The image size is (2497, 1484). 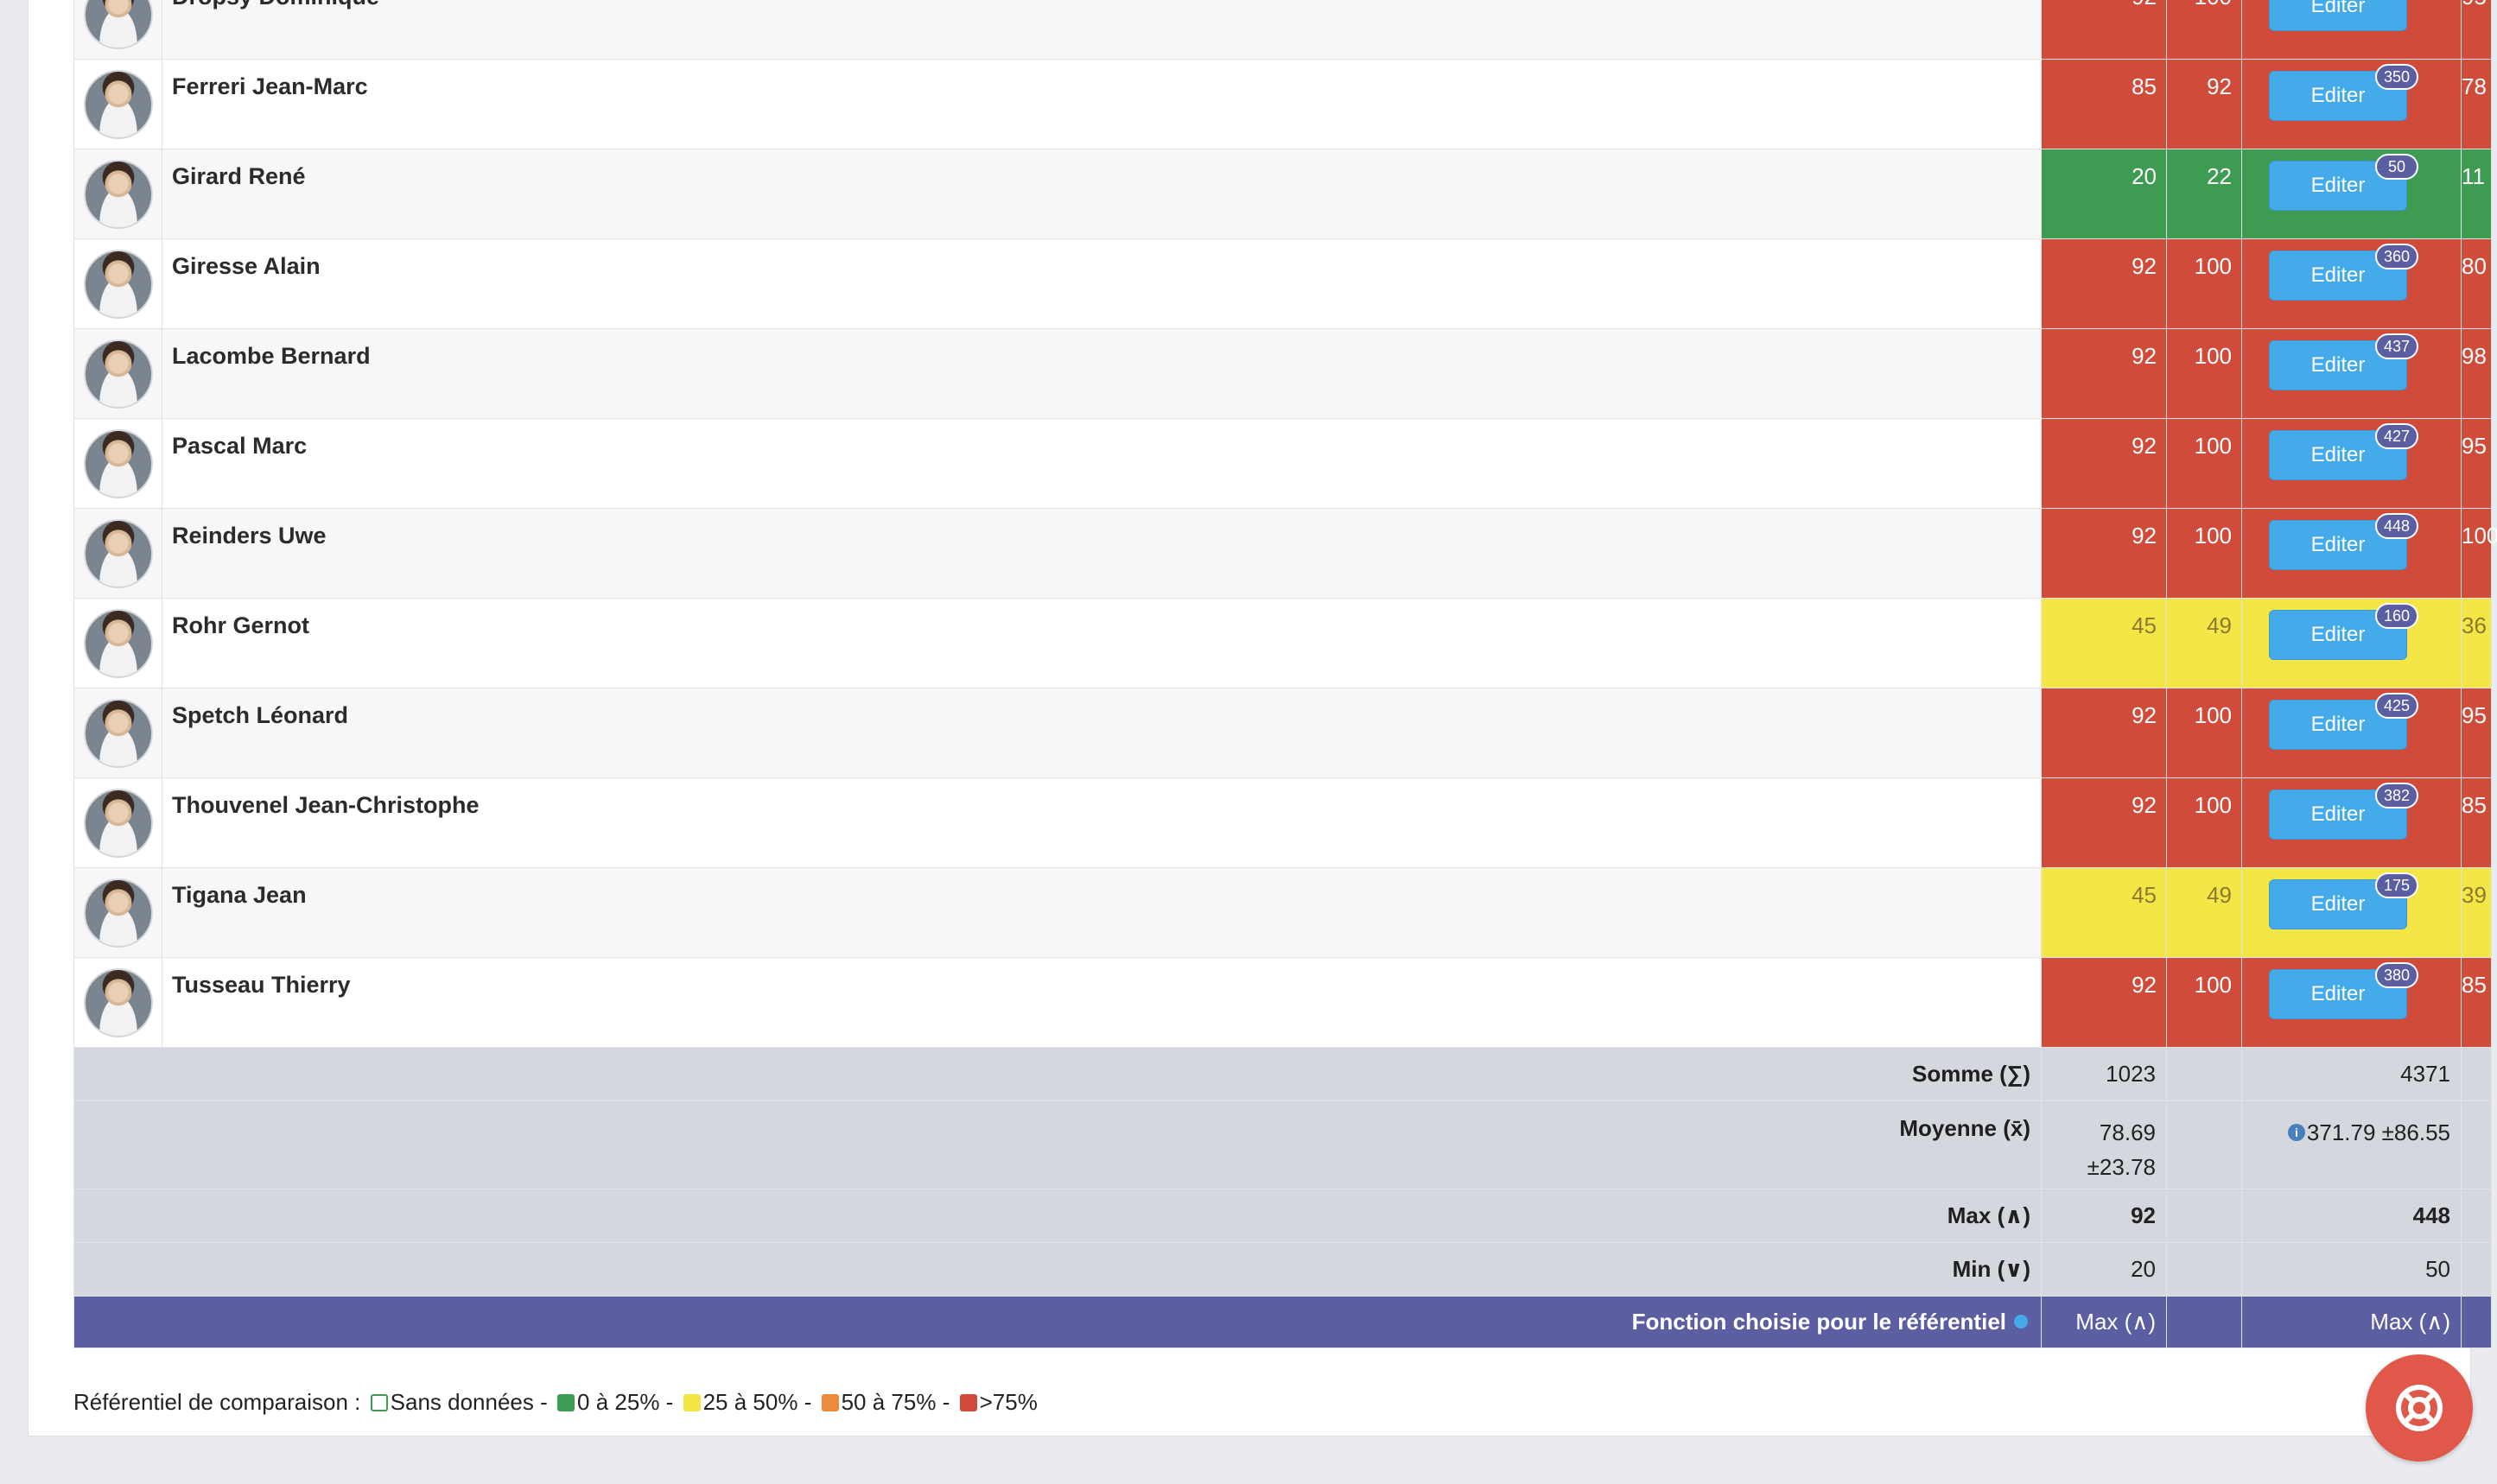 I want to click on name-cell: Thouvenel Jean-Christophe, so click(x=1102, y=822).